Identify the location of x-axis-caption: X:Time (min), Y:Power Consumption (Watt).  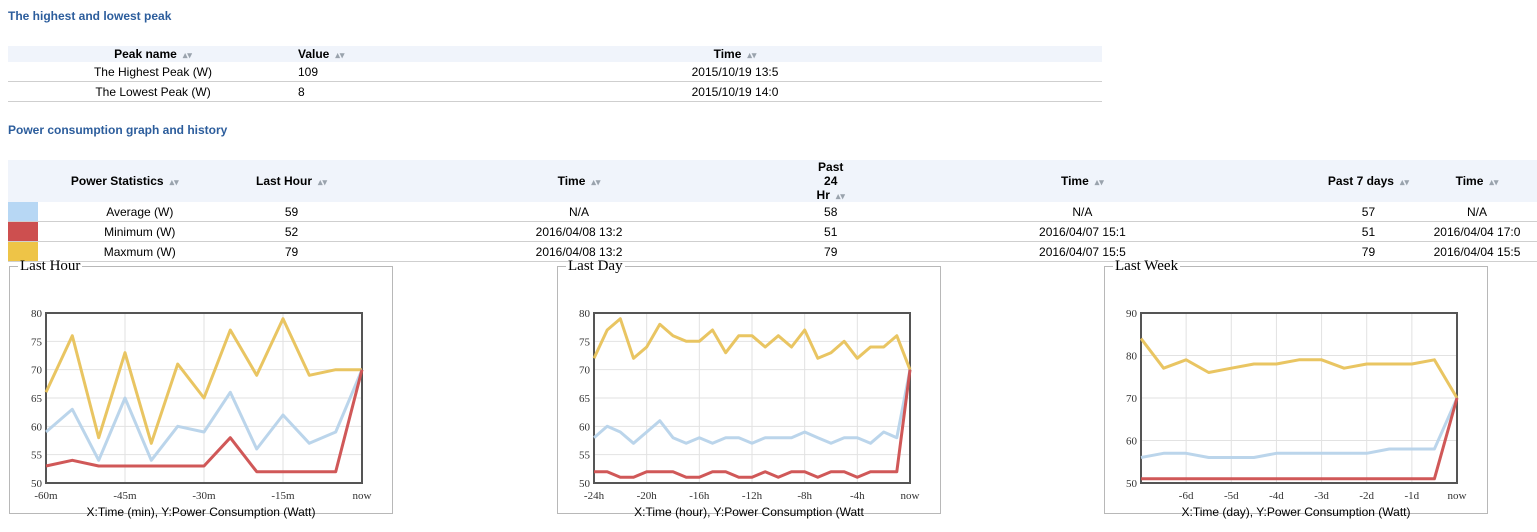
(201, 512).